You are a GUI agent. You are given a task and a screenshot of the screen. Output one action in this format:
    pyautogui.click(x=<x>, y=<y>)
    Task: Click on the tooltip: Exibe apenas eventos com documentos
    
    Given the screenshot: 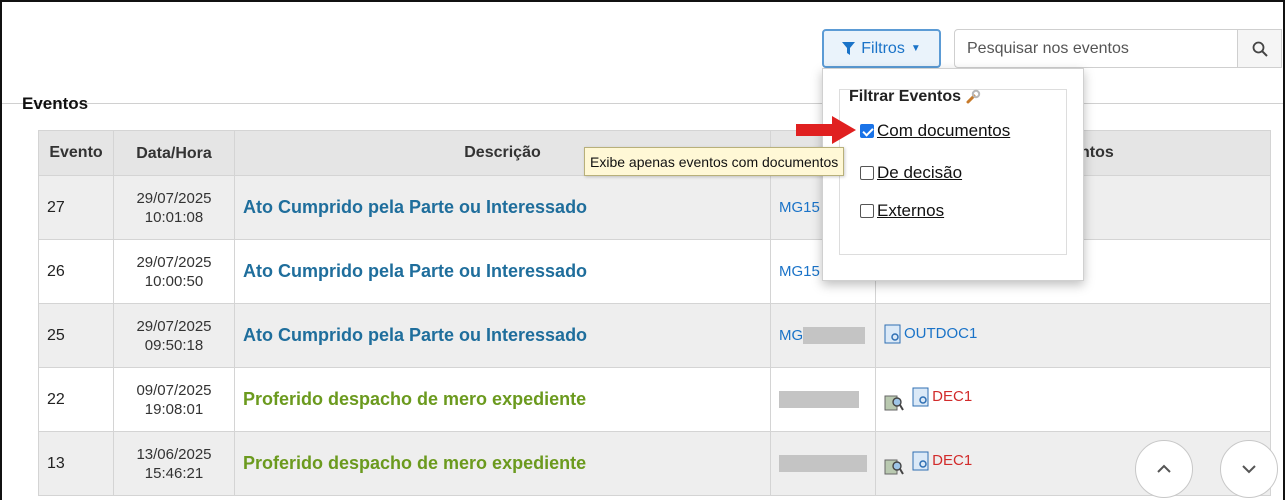 What is the action you would take?
    pyautogui.click(x=714, y=161)
    